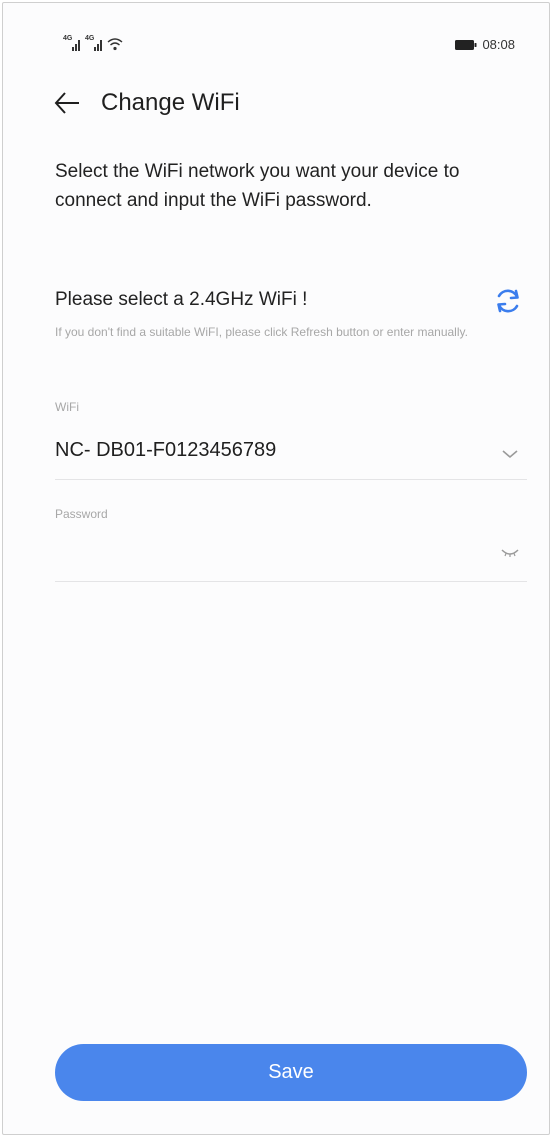 The width and height of the screenshot is (550, 1139). Describe the element at coordinates (498, 44) in the screenshot. I see `status-time: 08:08` at that location.